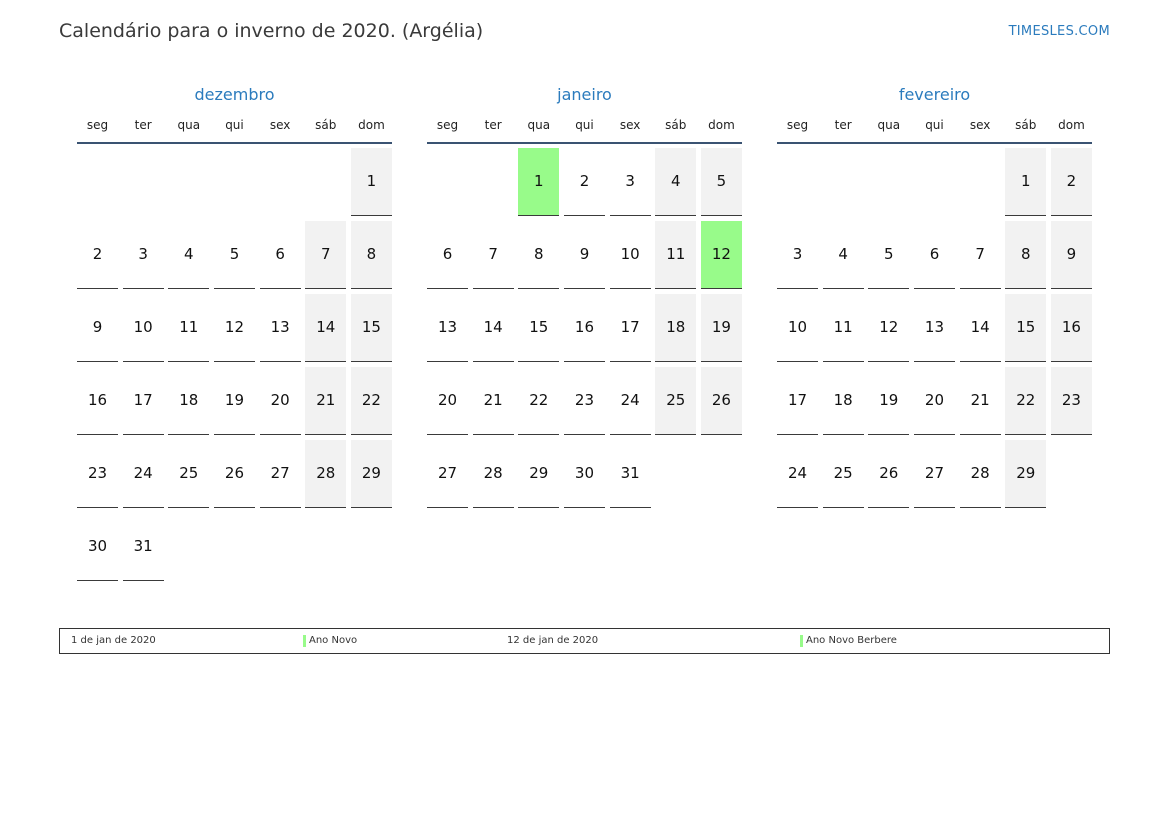  What do you see at coordinates (97, 255) in the screenshot?
I see `day-cell: 2` at bounding box center [97, 255].